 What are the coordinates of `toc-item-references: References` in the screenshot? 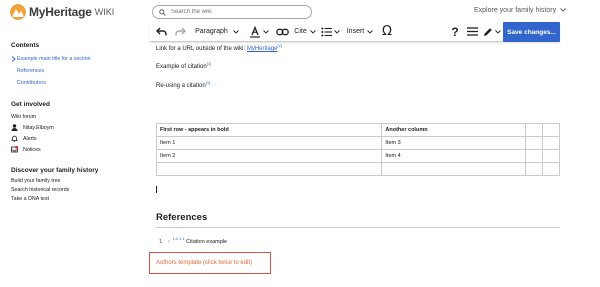 It's located at (30, 71).